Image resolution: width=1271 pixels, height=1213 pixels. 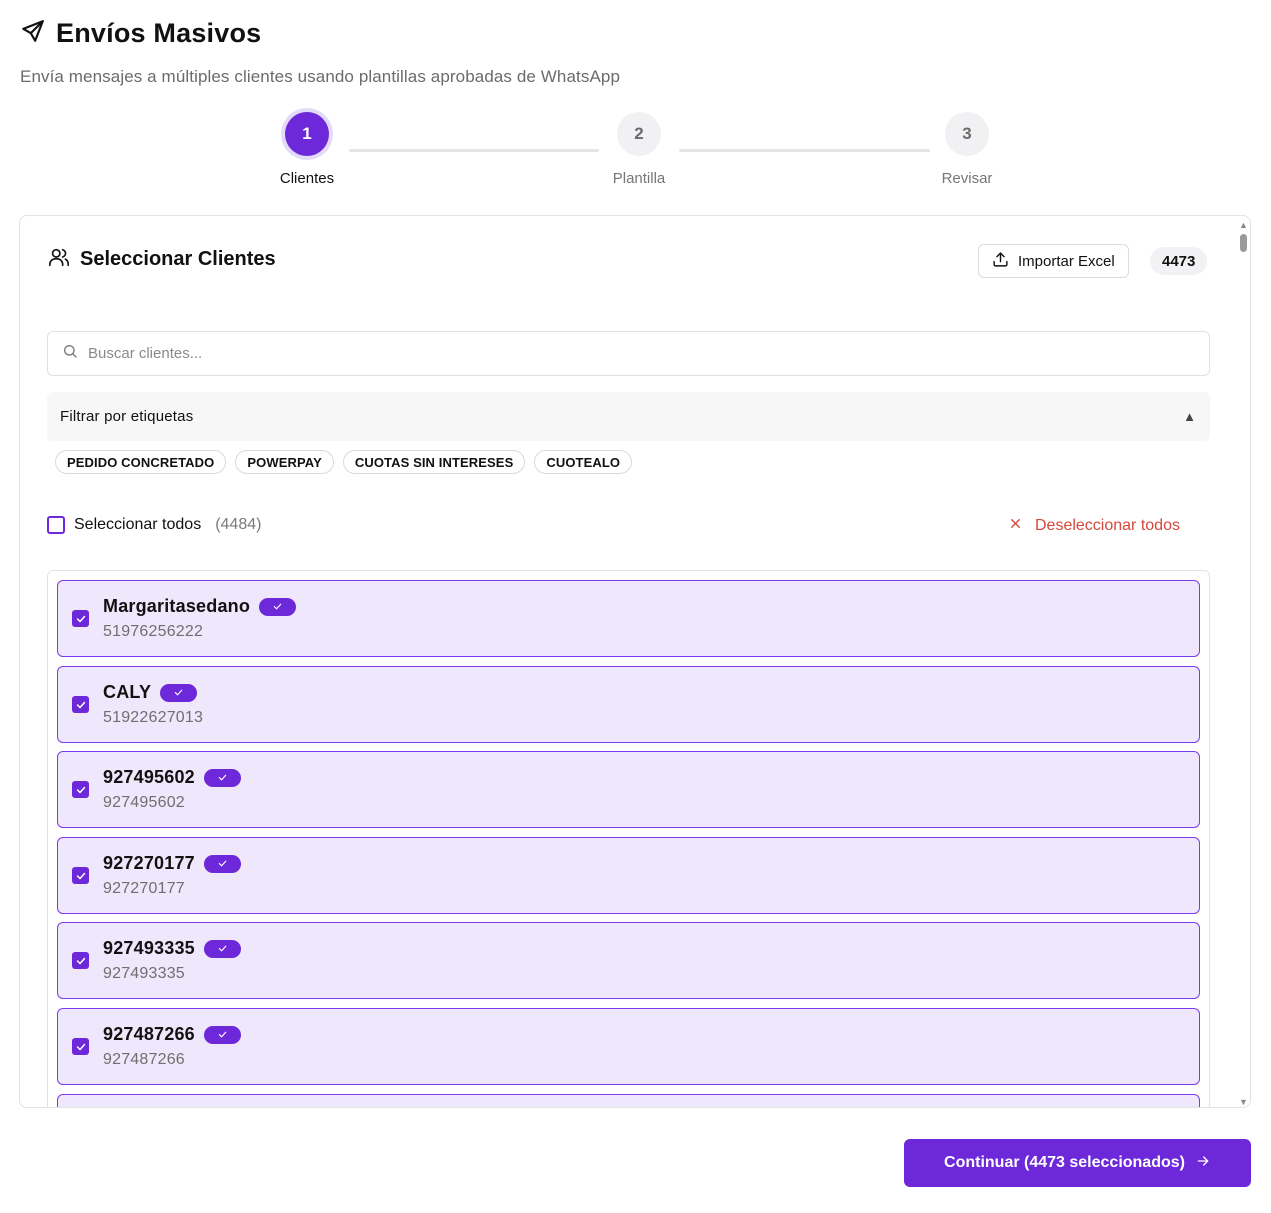 What do you see at coordinates (144, 888) in the screenshot?
I see `client-phone: 927270177` at bounding box center [144, 888].